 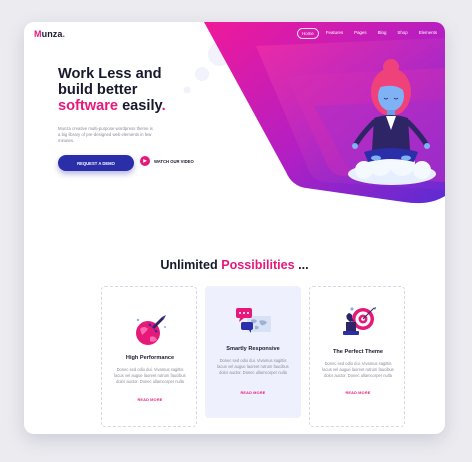 I want to click on request-demo-button: REQUEST A DEMO, so click(x=96, y=163).